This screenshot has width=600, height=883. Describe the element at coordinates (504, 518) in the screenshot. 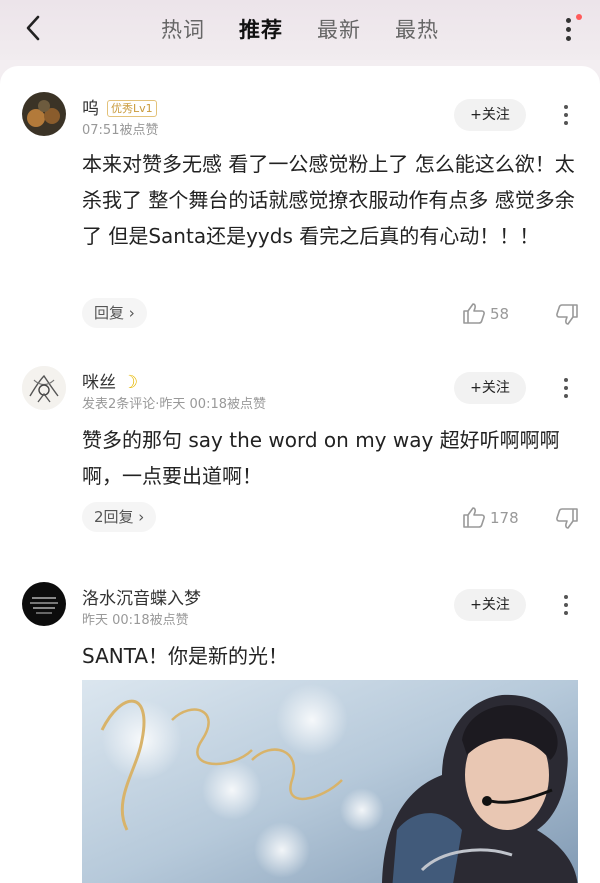

I see `like-count: 178` at that location.